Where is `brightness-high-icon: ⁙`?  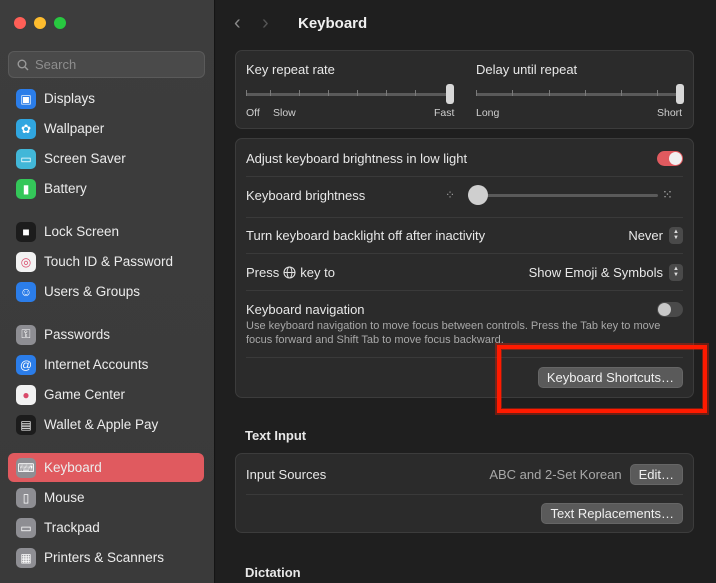
brightness-high-icon: ⁙ is located at coordinates (667, 194).